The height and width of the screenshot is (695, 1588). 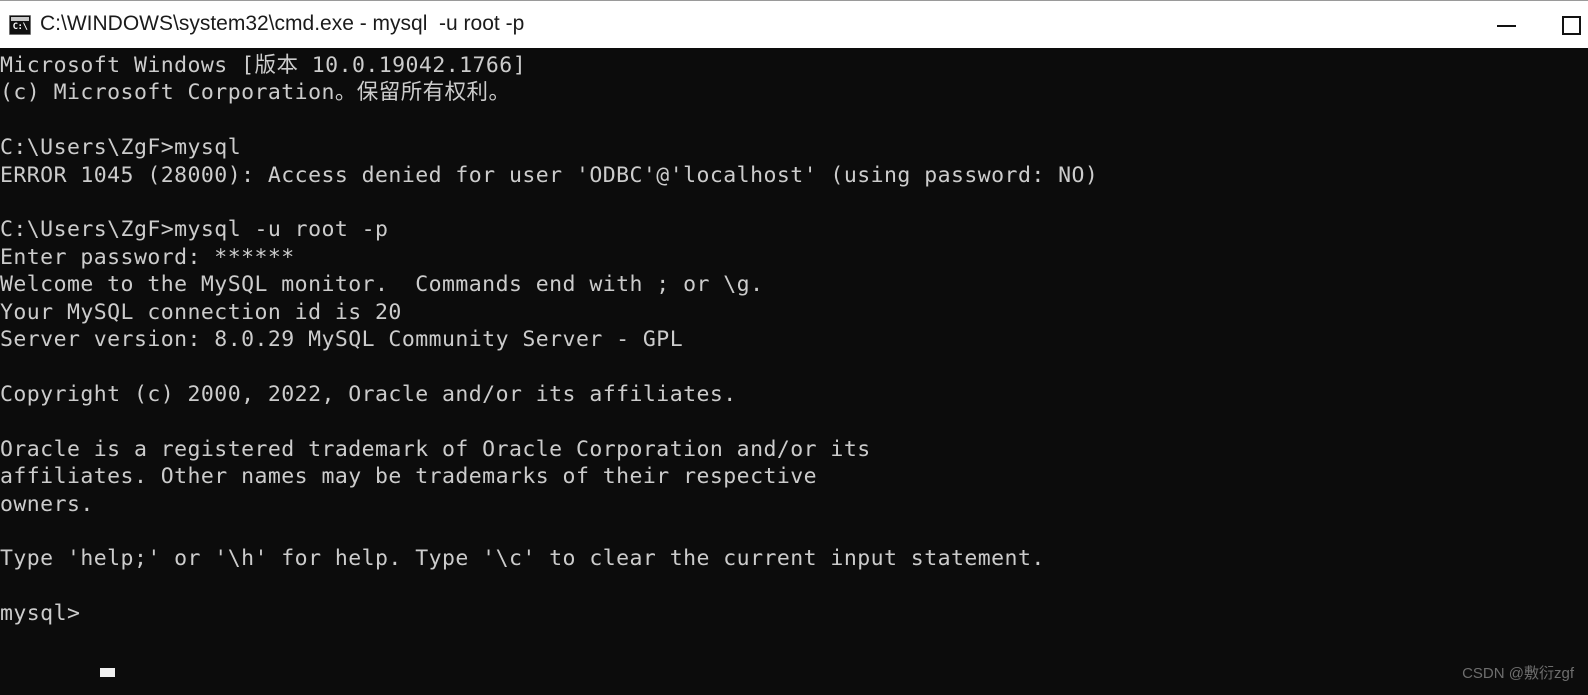 I want to click on cmd-console-icon: C:\, so click(x=20, y=24).